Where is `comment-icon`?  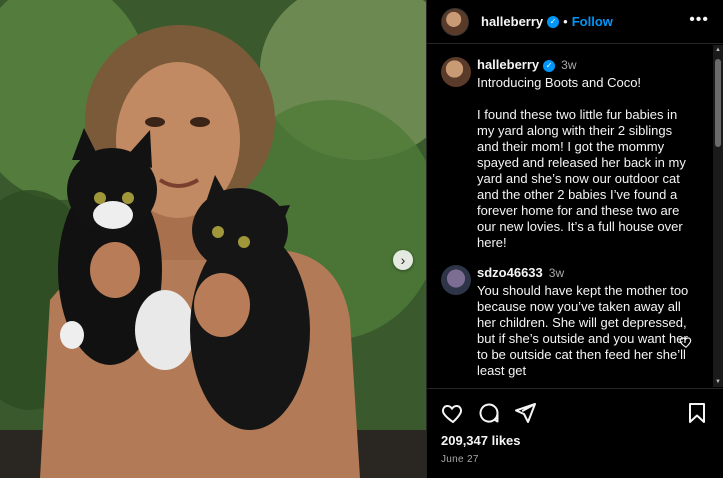
comment-icon is located at coordinates (489, 413).